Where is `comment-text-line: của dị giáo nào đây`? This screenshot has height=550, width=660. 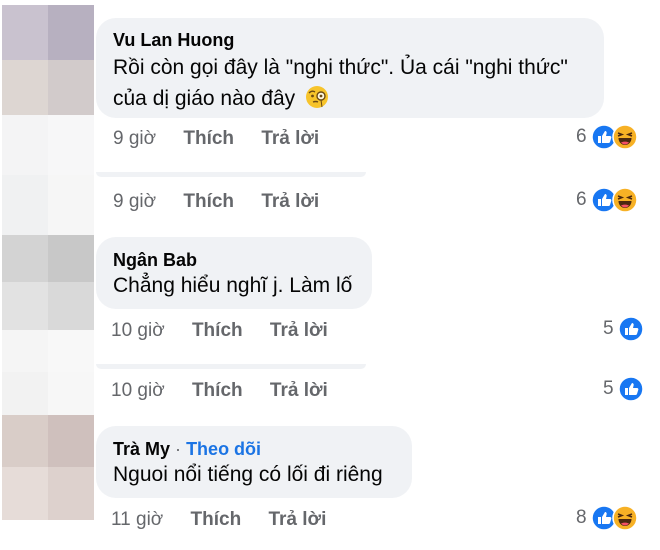
comment-text-line: của dị giáo nào đây is located at coordinates (204, 98).